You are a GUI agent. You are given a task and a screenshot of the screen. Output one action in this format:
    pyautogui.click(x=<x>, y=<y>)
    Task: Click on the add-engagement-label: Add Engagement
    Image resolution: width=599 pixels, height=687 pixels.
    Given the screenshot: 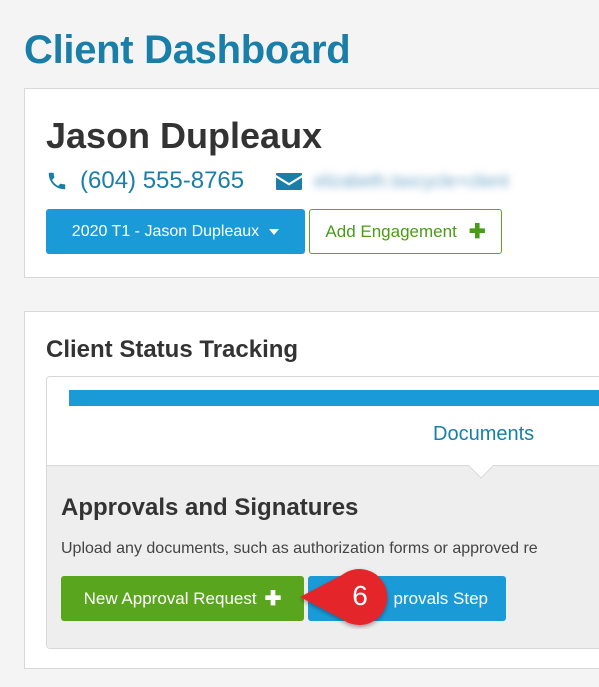 What is the action you would take?
    pyautogui.click(x=391, y=231)
    